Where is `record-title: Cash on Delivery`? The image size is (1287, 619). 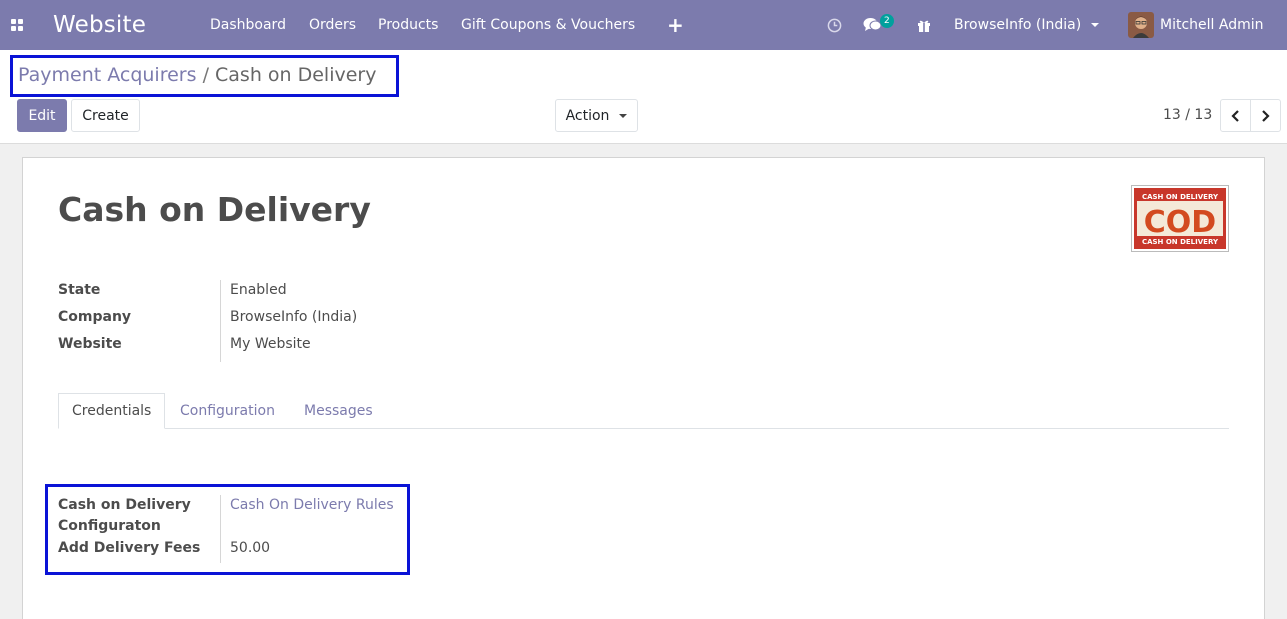
record-title: Cash on Delivery is located at coordinates (214, 209).